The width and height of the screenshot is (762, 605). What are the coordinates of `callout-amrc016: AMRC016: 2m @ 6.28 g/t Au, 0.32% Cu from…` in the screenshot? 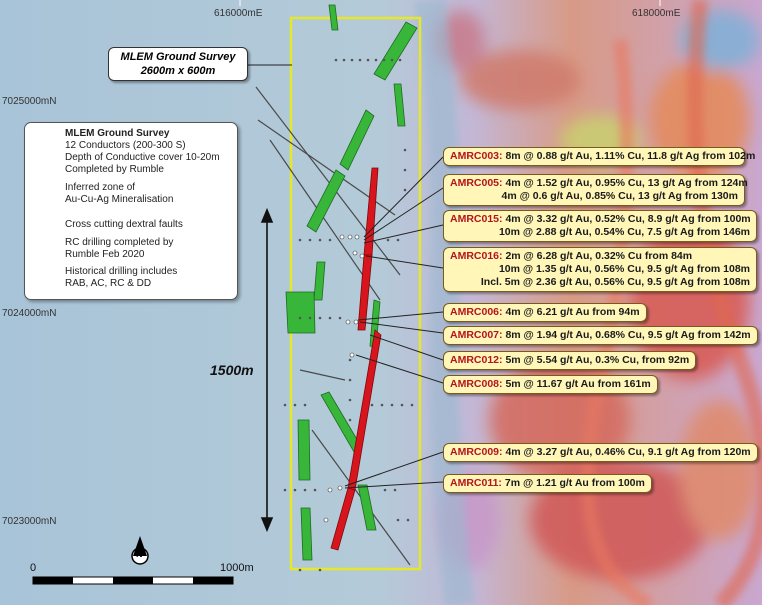 It's located at (600, 269).